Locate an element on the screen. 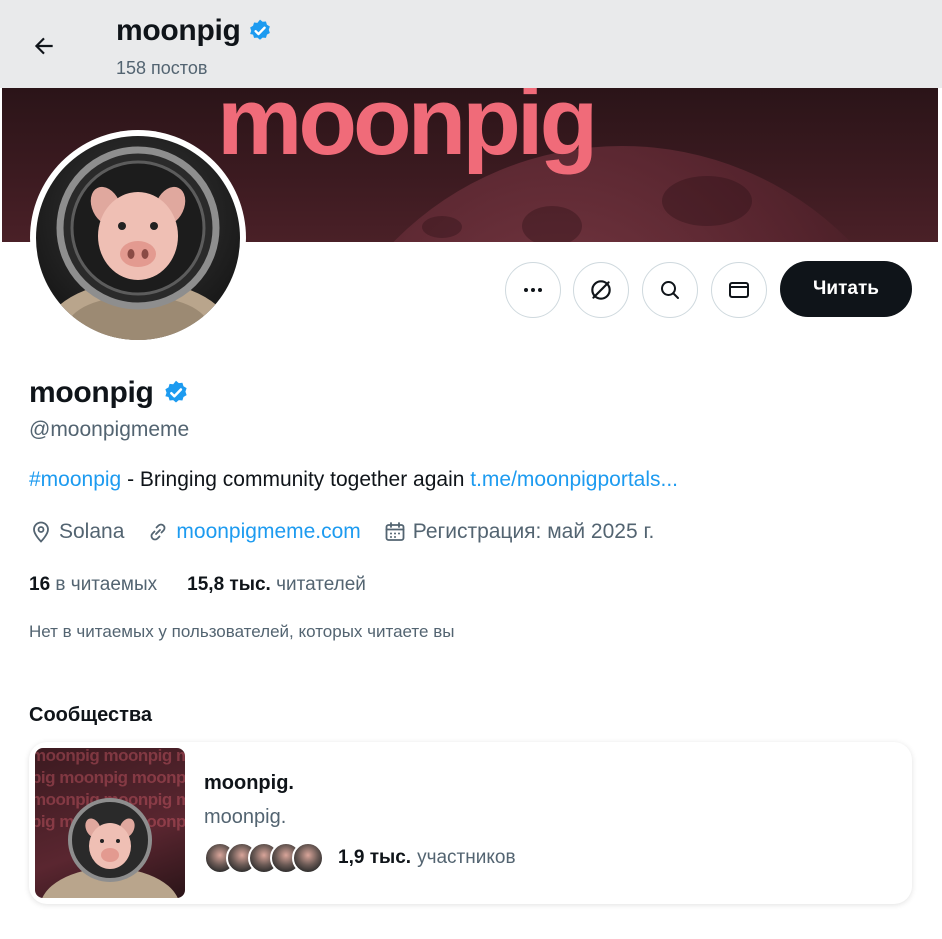 The width and height of the screenshot is (942, 939). back-button is located at coordinates (44, 46).